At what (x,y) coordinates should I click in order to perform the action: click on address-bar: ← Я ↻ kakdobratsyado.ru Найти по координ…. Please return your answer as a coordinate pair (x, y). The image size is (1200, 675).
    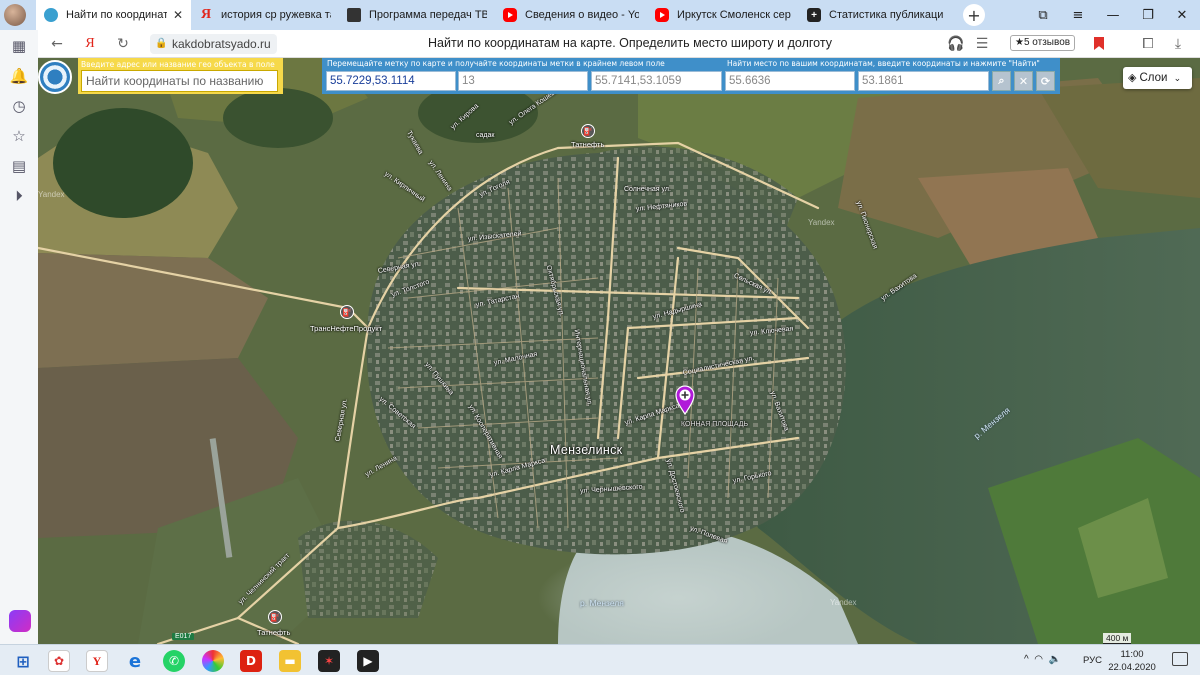
    Looking at the image, I should click on (600, 44).